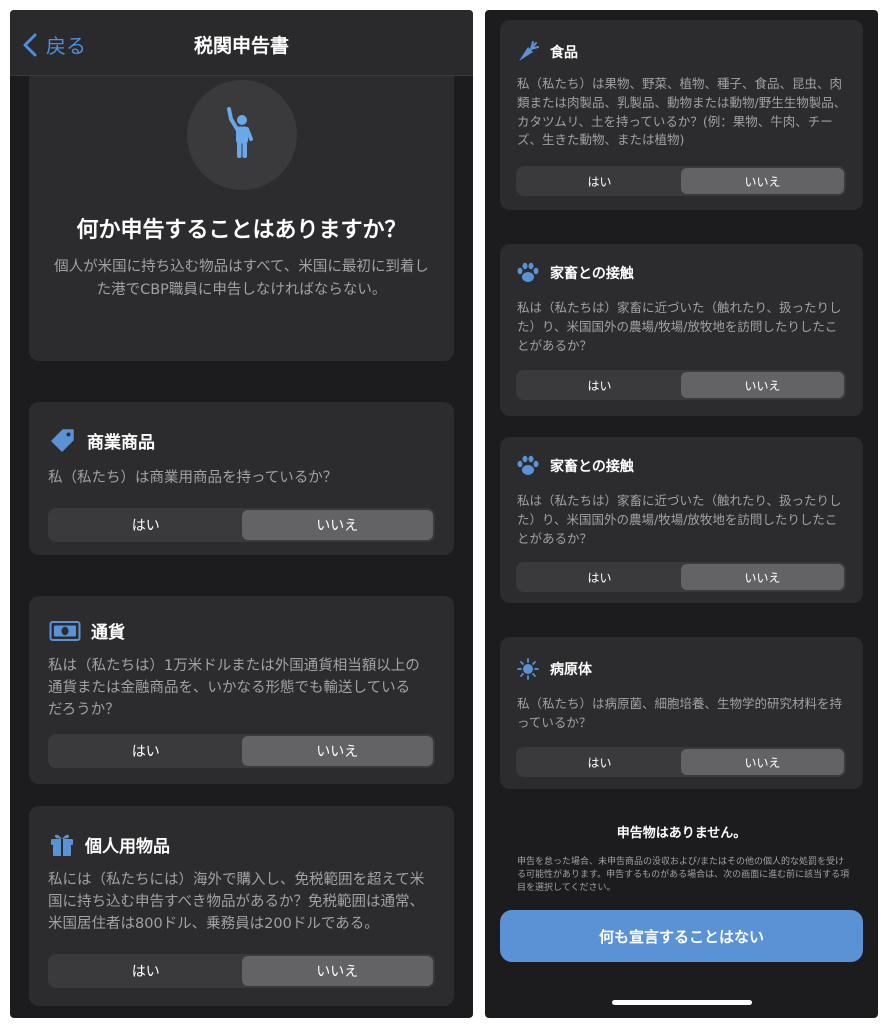  Describe the element at coordinates (528, 669) in the screenshot. I see `virus-icon` at that location.